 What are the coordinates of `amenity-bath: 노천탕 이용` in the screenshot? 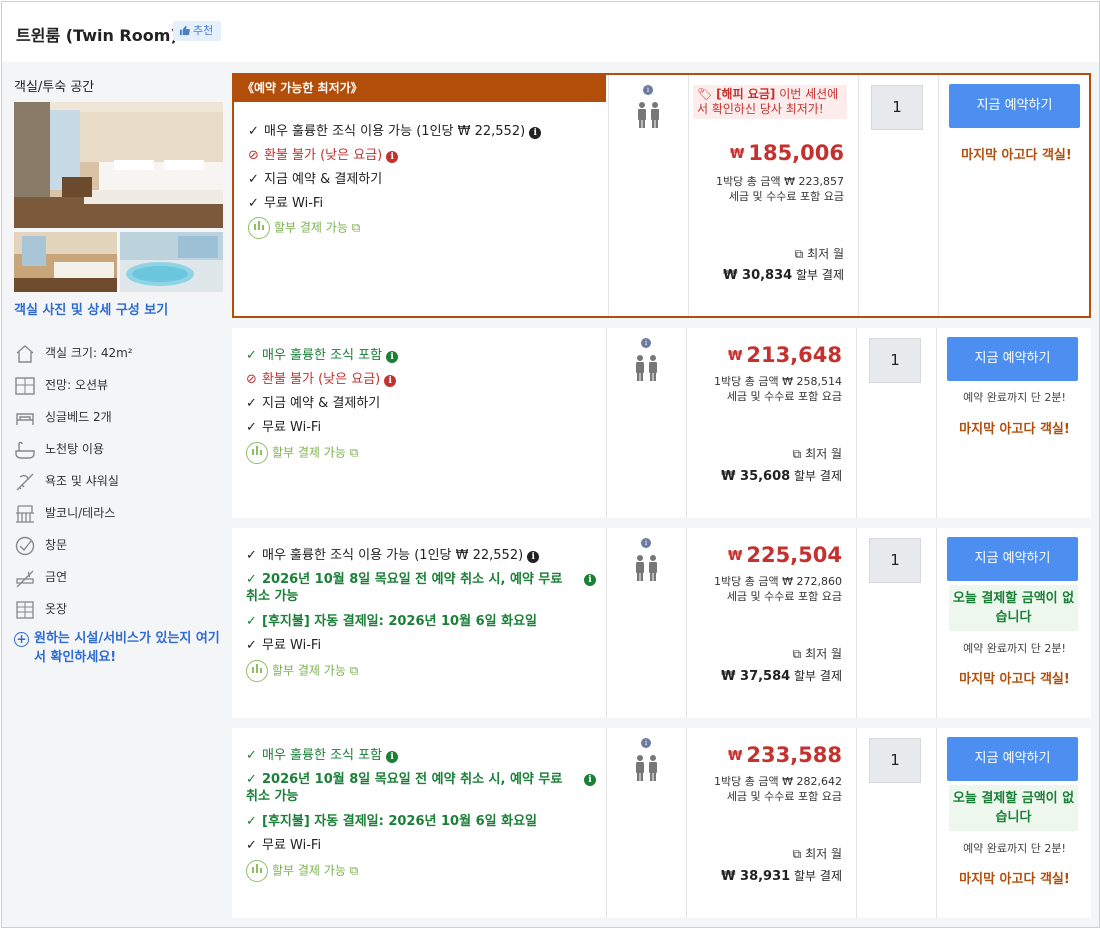 It's located at (59, 449).